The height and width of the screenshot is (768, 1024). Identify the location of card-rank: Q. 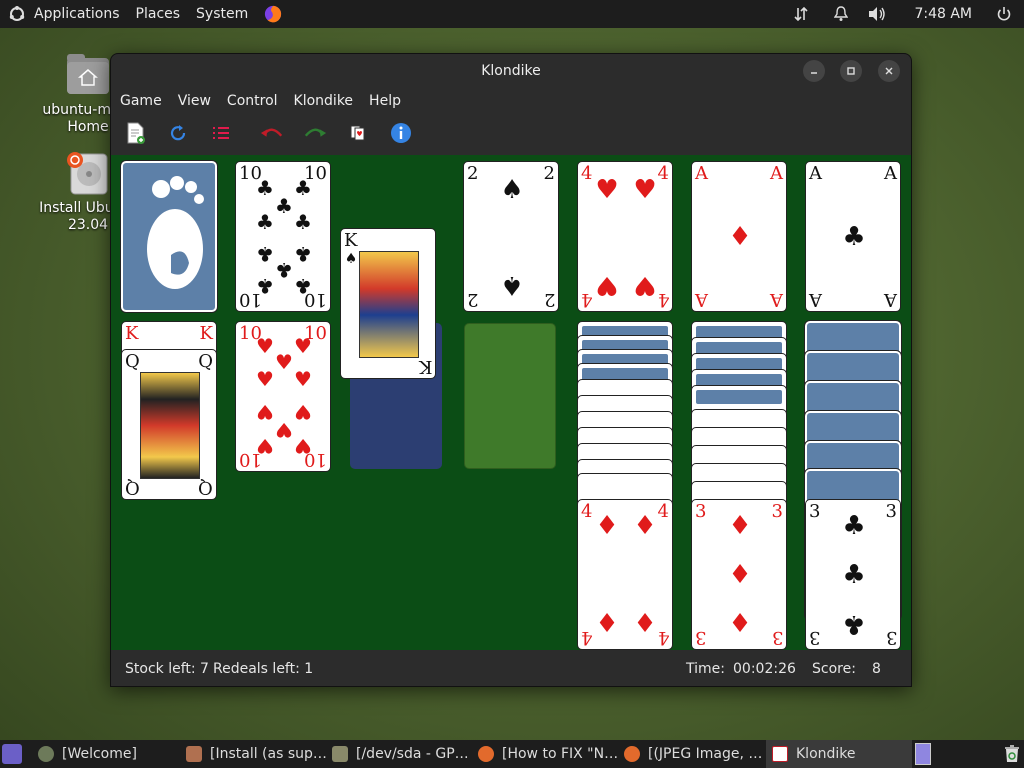
(132, 487).